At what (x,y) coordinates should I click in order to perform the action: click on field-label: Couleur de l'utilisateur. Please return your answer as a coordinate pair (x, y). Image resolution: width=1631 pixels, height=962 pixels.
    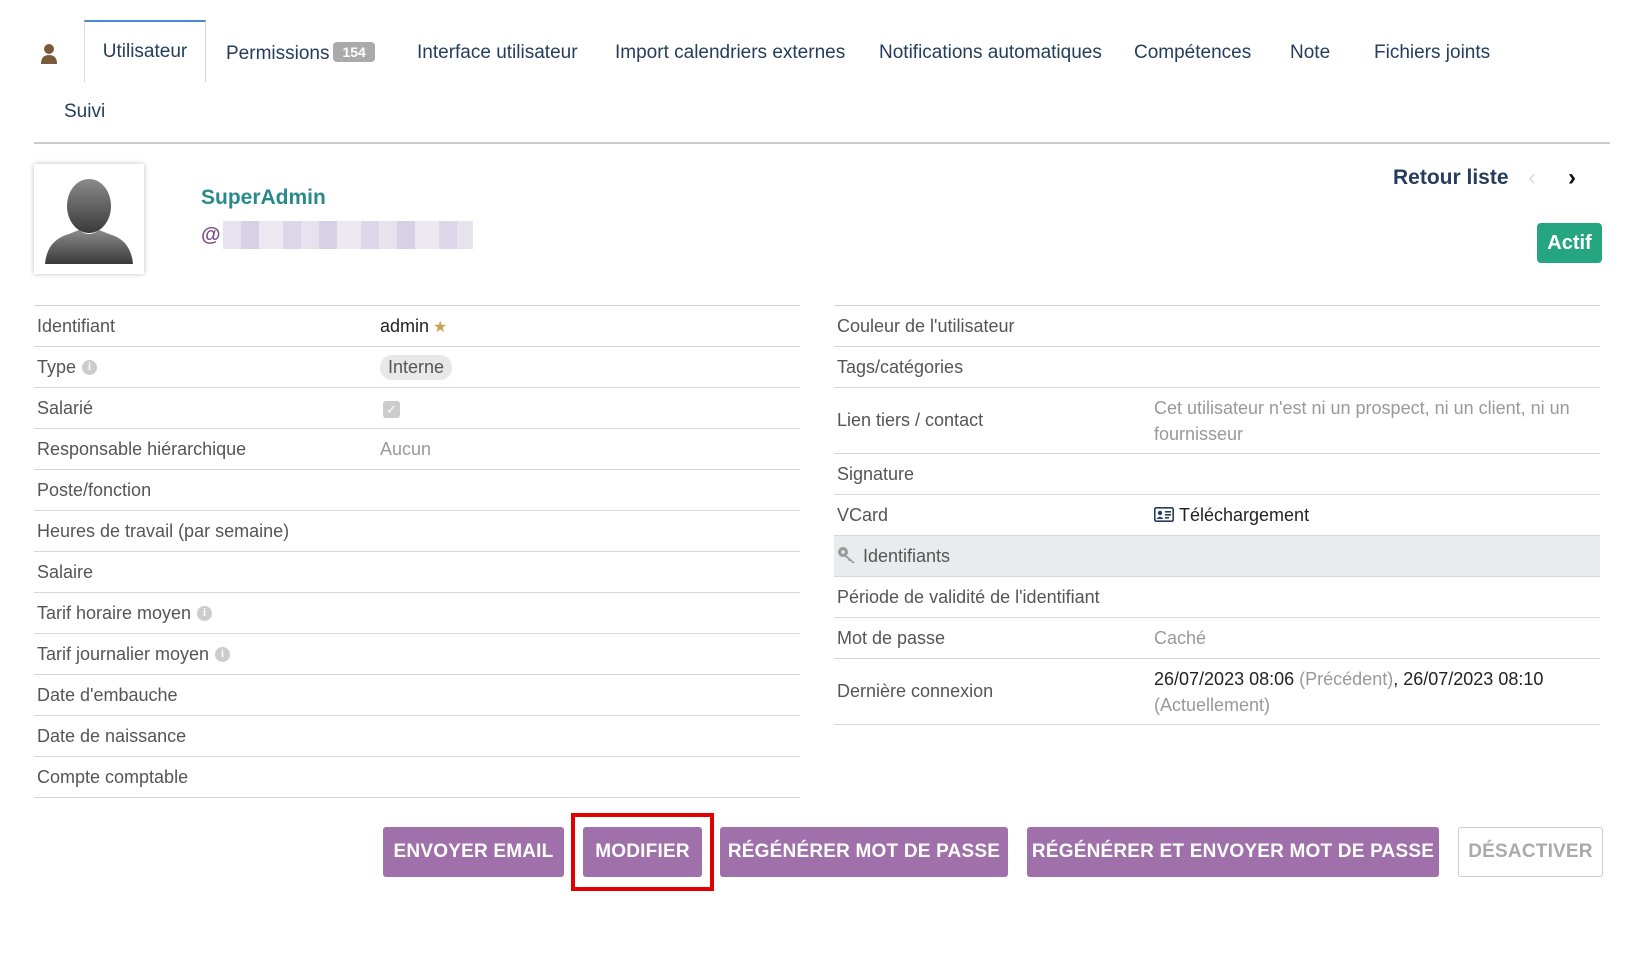
    Looking at the image, I should click on (926, 325).